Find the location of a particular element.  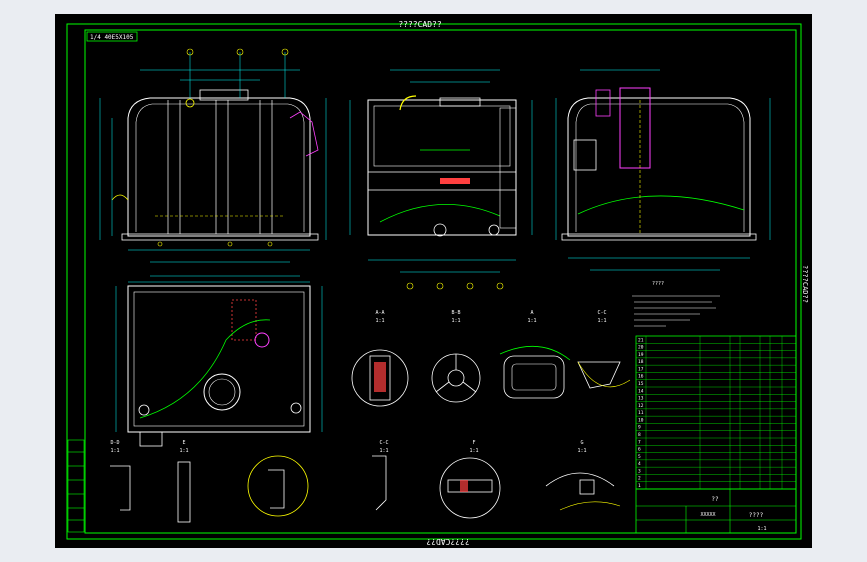

section-label-8: F is located at coordinates (473, 443).